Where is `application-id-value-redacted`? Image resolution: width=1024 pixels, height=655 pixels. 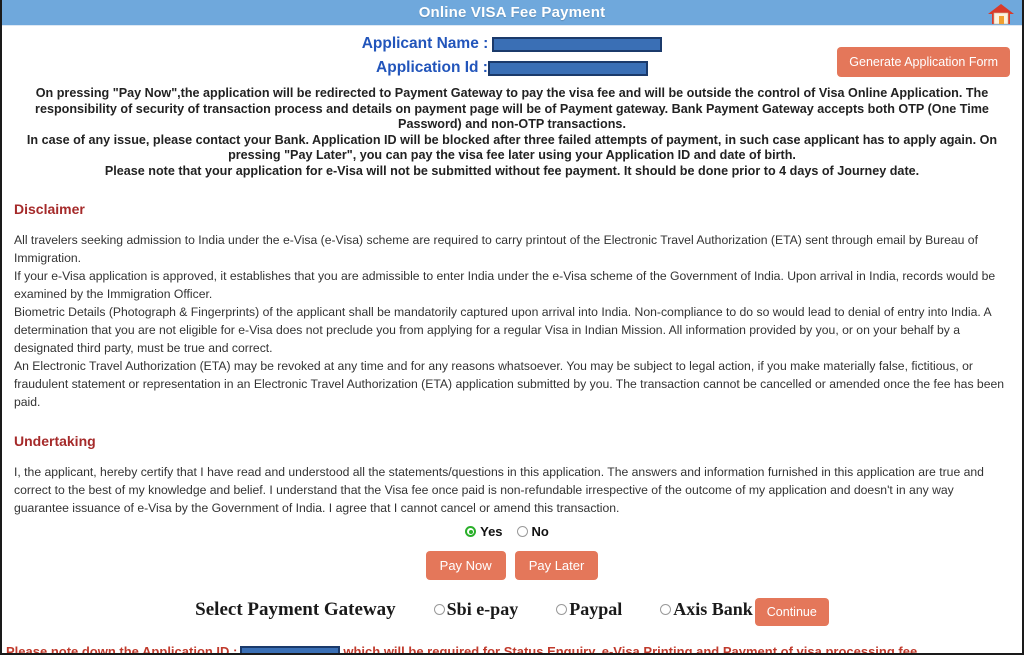 application-id-value-redacted is located at coordinates (567, 68).